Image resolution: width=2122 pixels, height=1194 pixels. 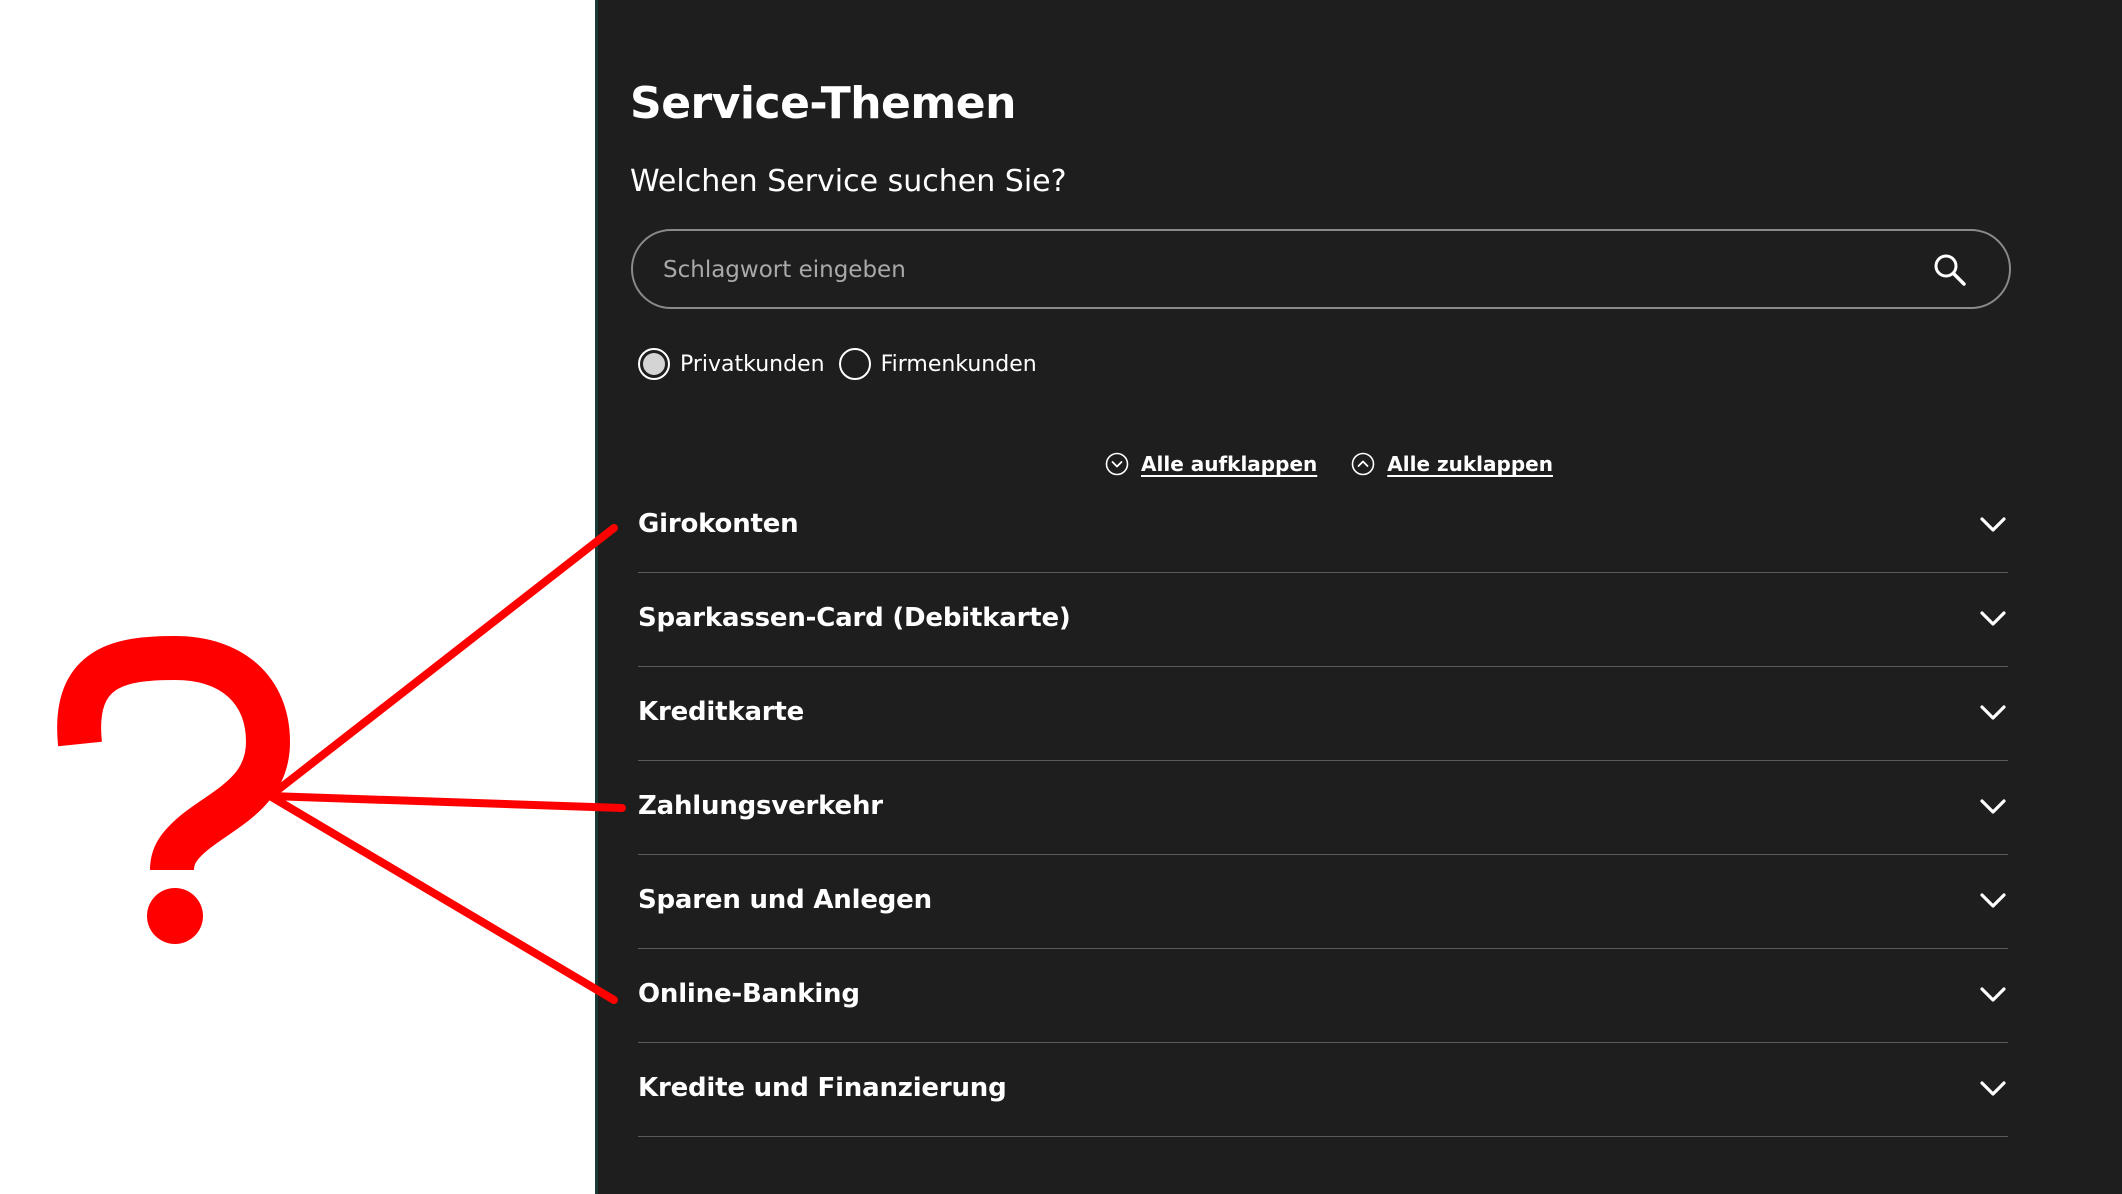 I want to click on accordion-toggles: Alle aufklappen Alle zuklappen, so click(x=1346, y=464).